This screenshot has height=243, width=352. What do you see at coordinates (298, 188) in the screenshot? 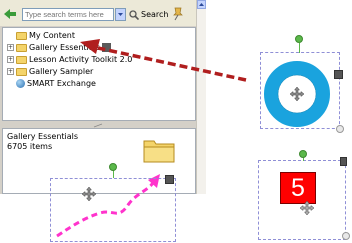
I see `number-tile: 5` at bounding box center [298, 188].